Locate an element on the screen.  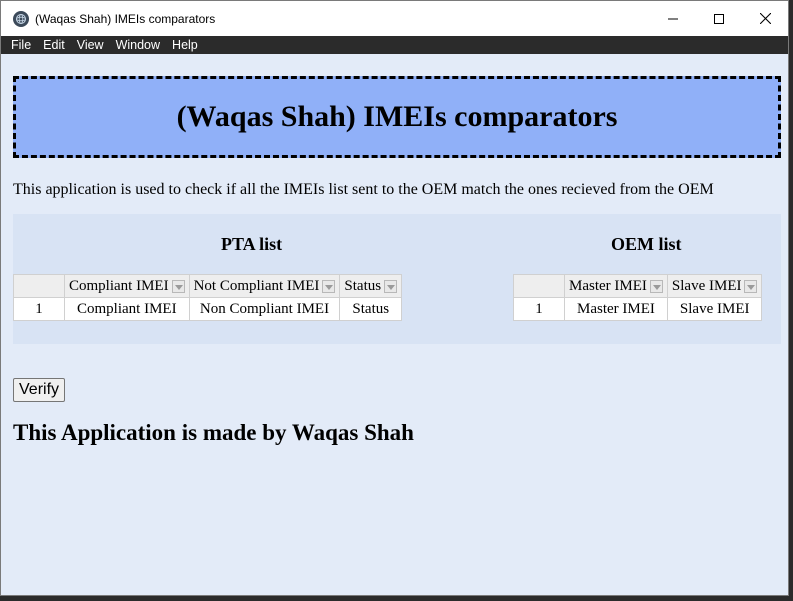
column-header-status: Status is located at coordinates (371, 286).